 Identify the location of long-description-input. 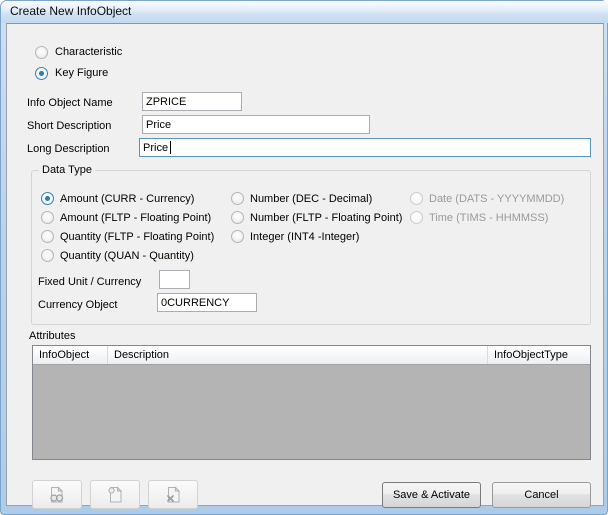
(365, 147).